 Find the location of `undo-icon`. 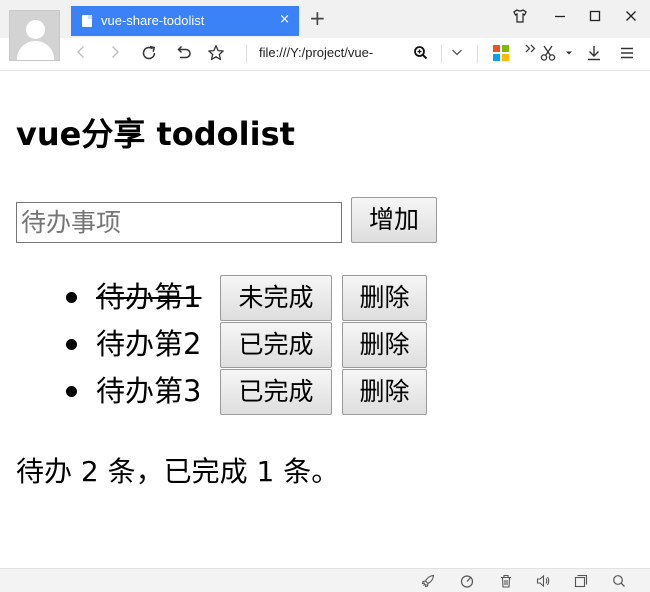

undo-icon is located at coordinates (183, 54).